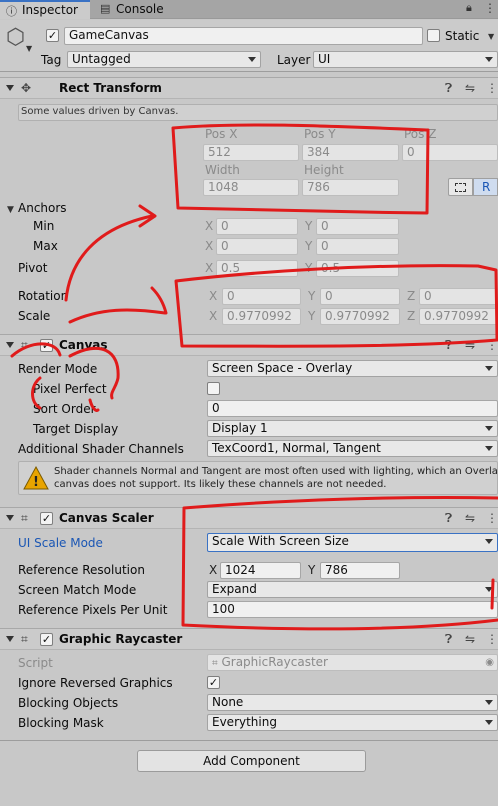  I want to click on layer-value: UI, so click(324, 59).